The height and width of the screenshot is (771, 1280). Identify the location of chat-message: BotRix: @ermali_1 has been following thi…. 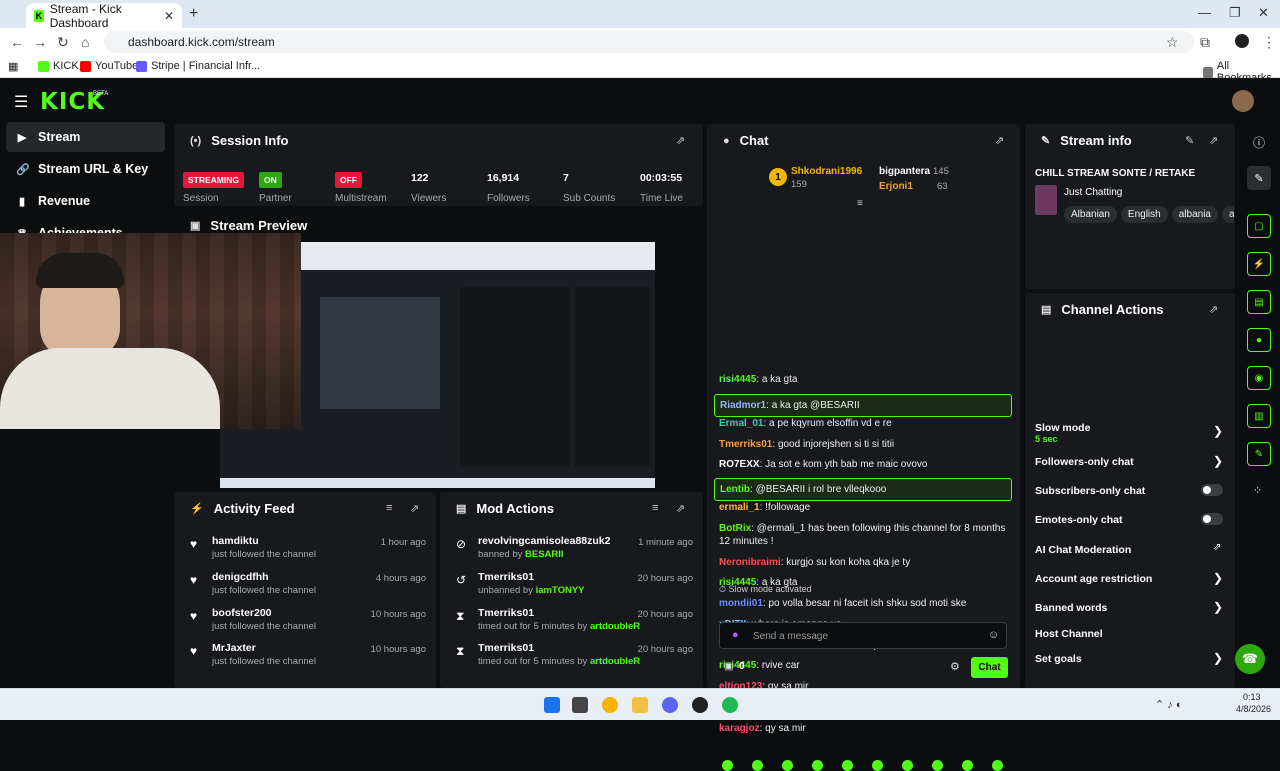
(863, 535).